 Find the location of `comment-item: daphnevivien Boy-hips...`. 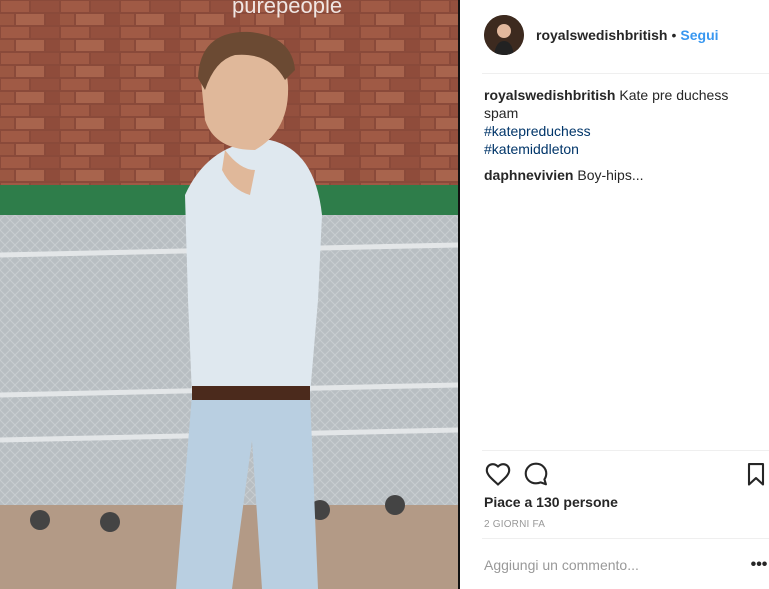

comment-item: daphnevivien Boy-hips... is located at coordinates (624, 175).